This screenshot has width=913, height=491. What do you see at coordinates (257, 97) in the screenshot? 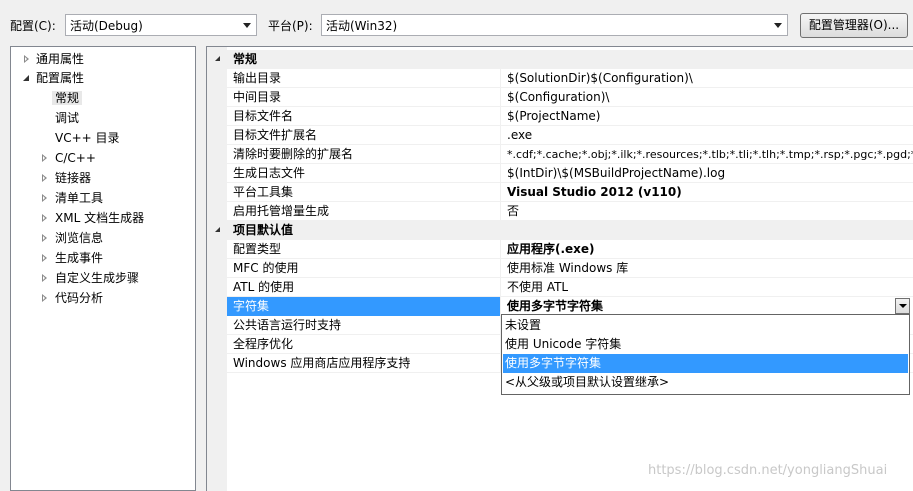
I see `property-name: 中间目录` at bounding box center [257, 97].